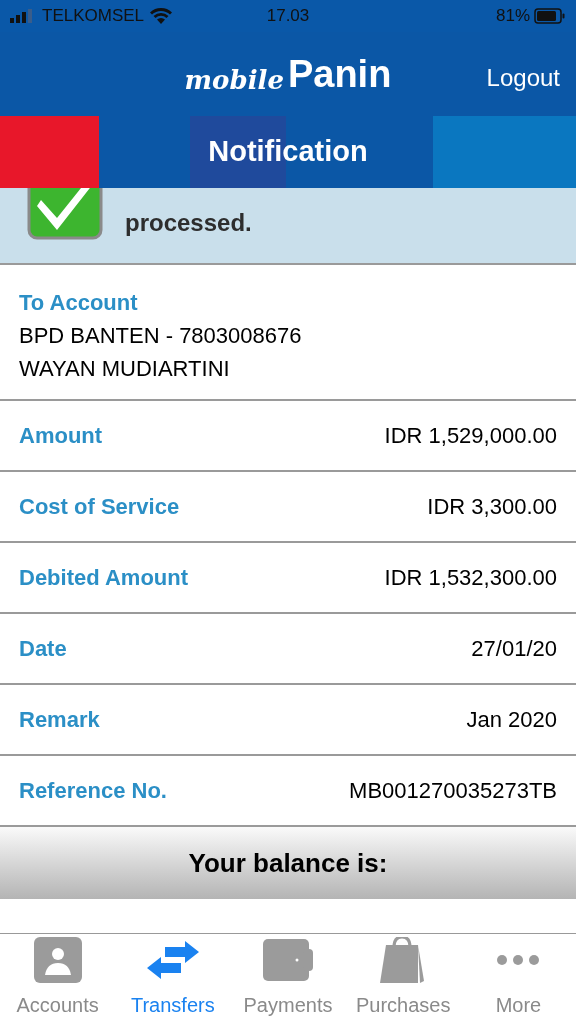 The width and height of the screenshot is (576, 1024). What do you see at coordinates (518, 960) in the screenshot?
I see `more-icon` at bounding box center [518, 960].